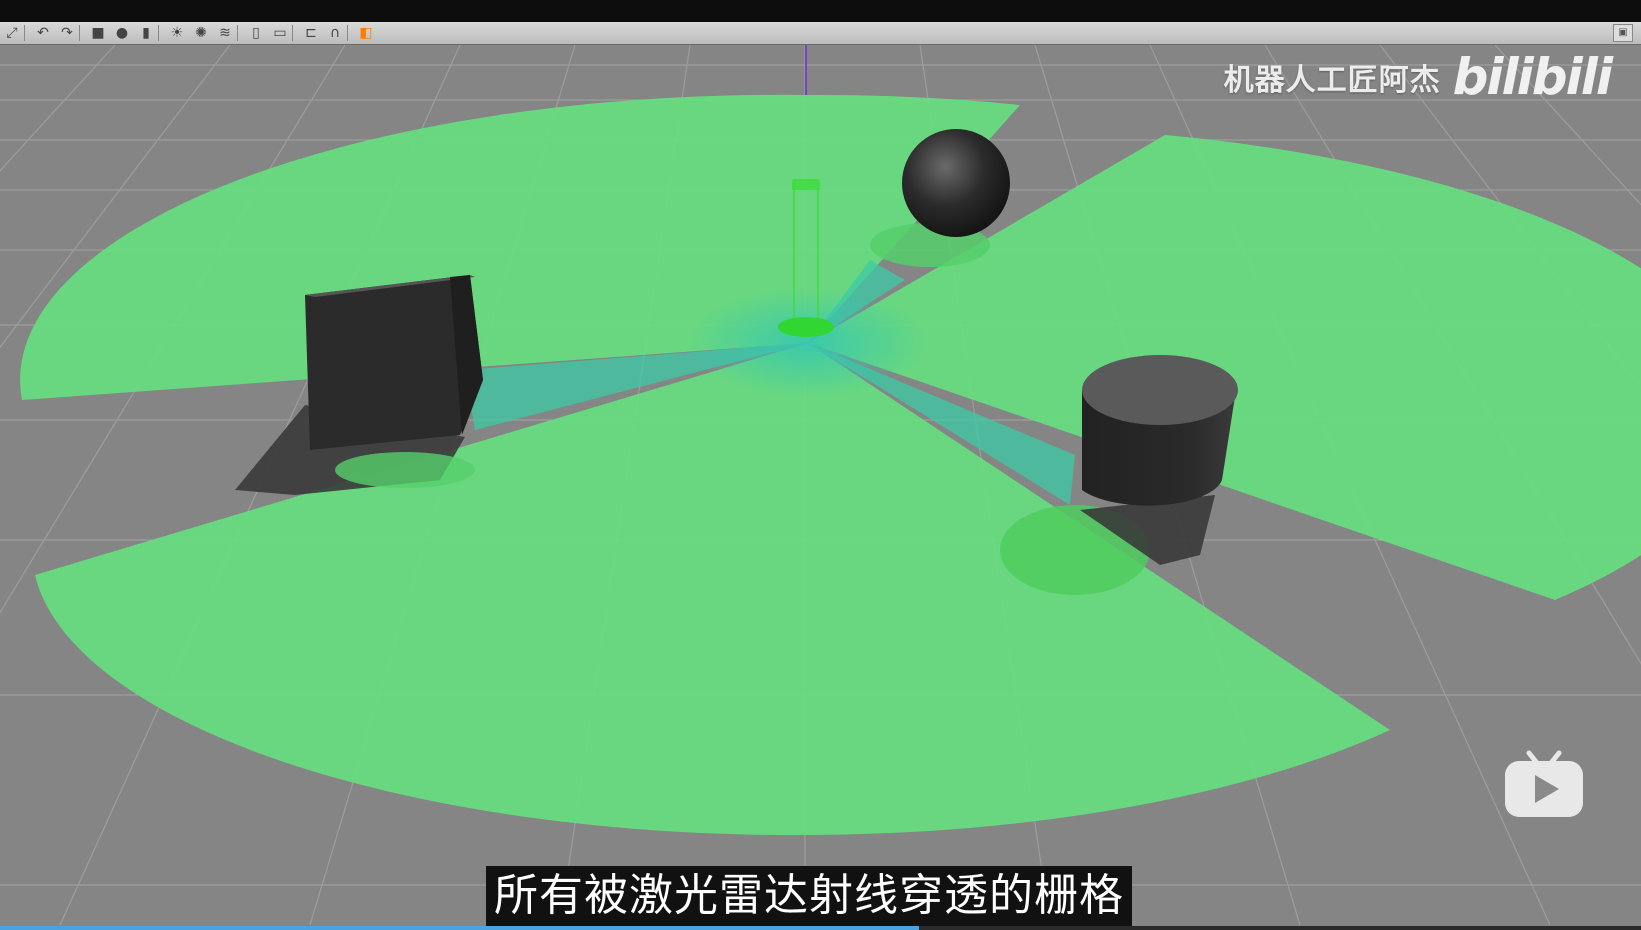 The width and height of the screenshot is (1641, 930). What do you see at coordinates (1532, 77) in the screenshot?
I see `bilibili-logo: bilibili` at bounding box center [1532, 77].